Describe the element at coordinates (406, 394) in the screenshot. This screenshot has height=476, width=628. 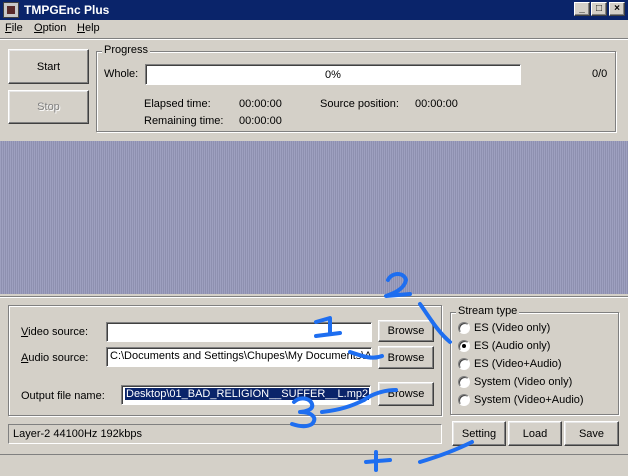
I see `output-browse-button: Browse` at that location.